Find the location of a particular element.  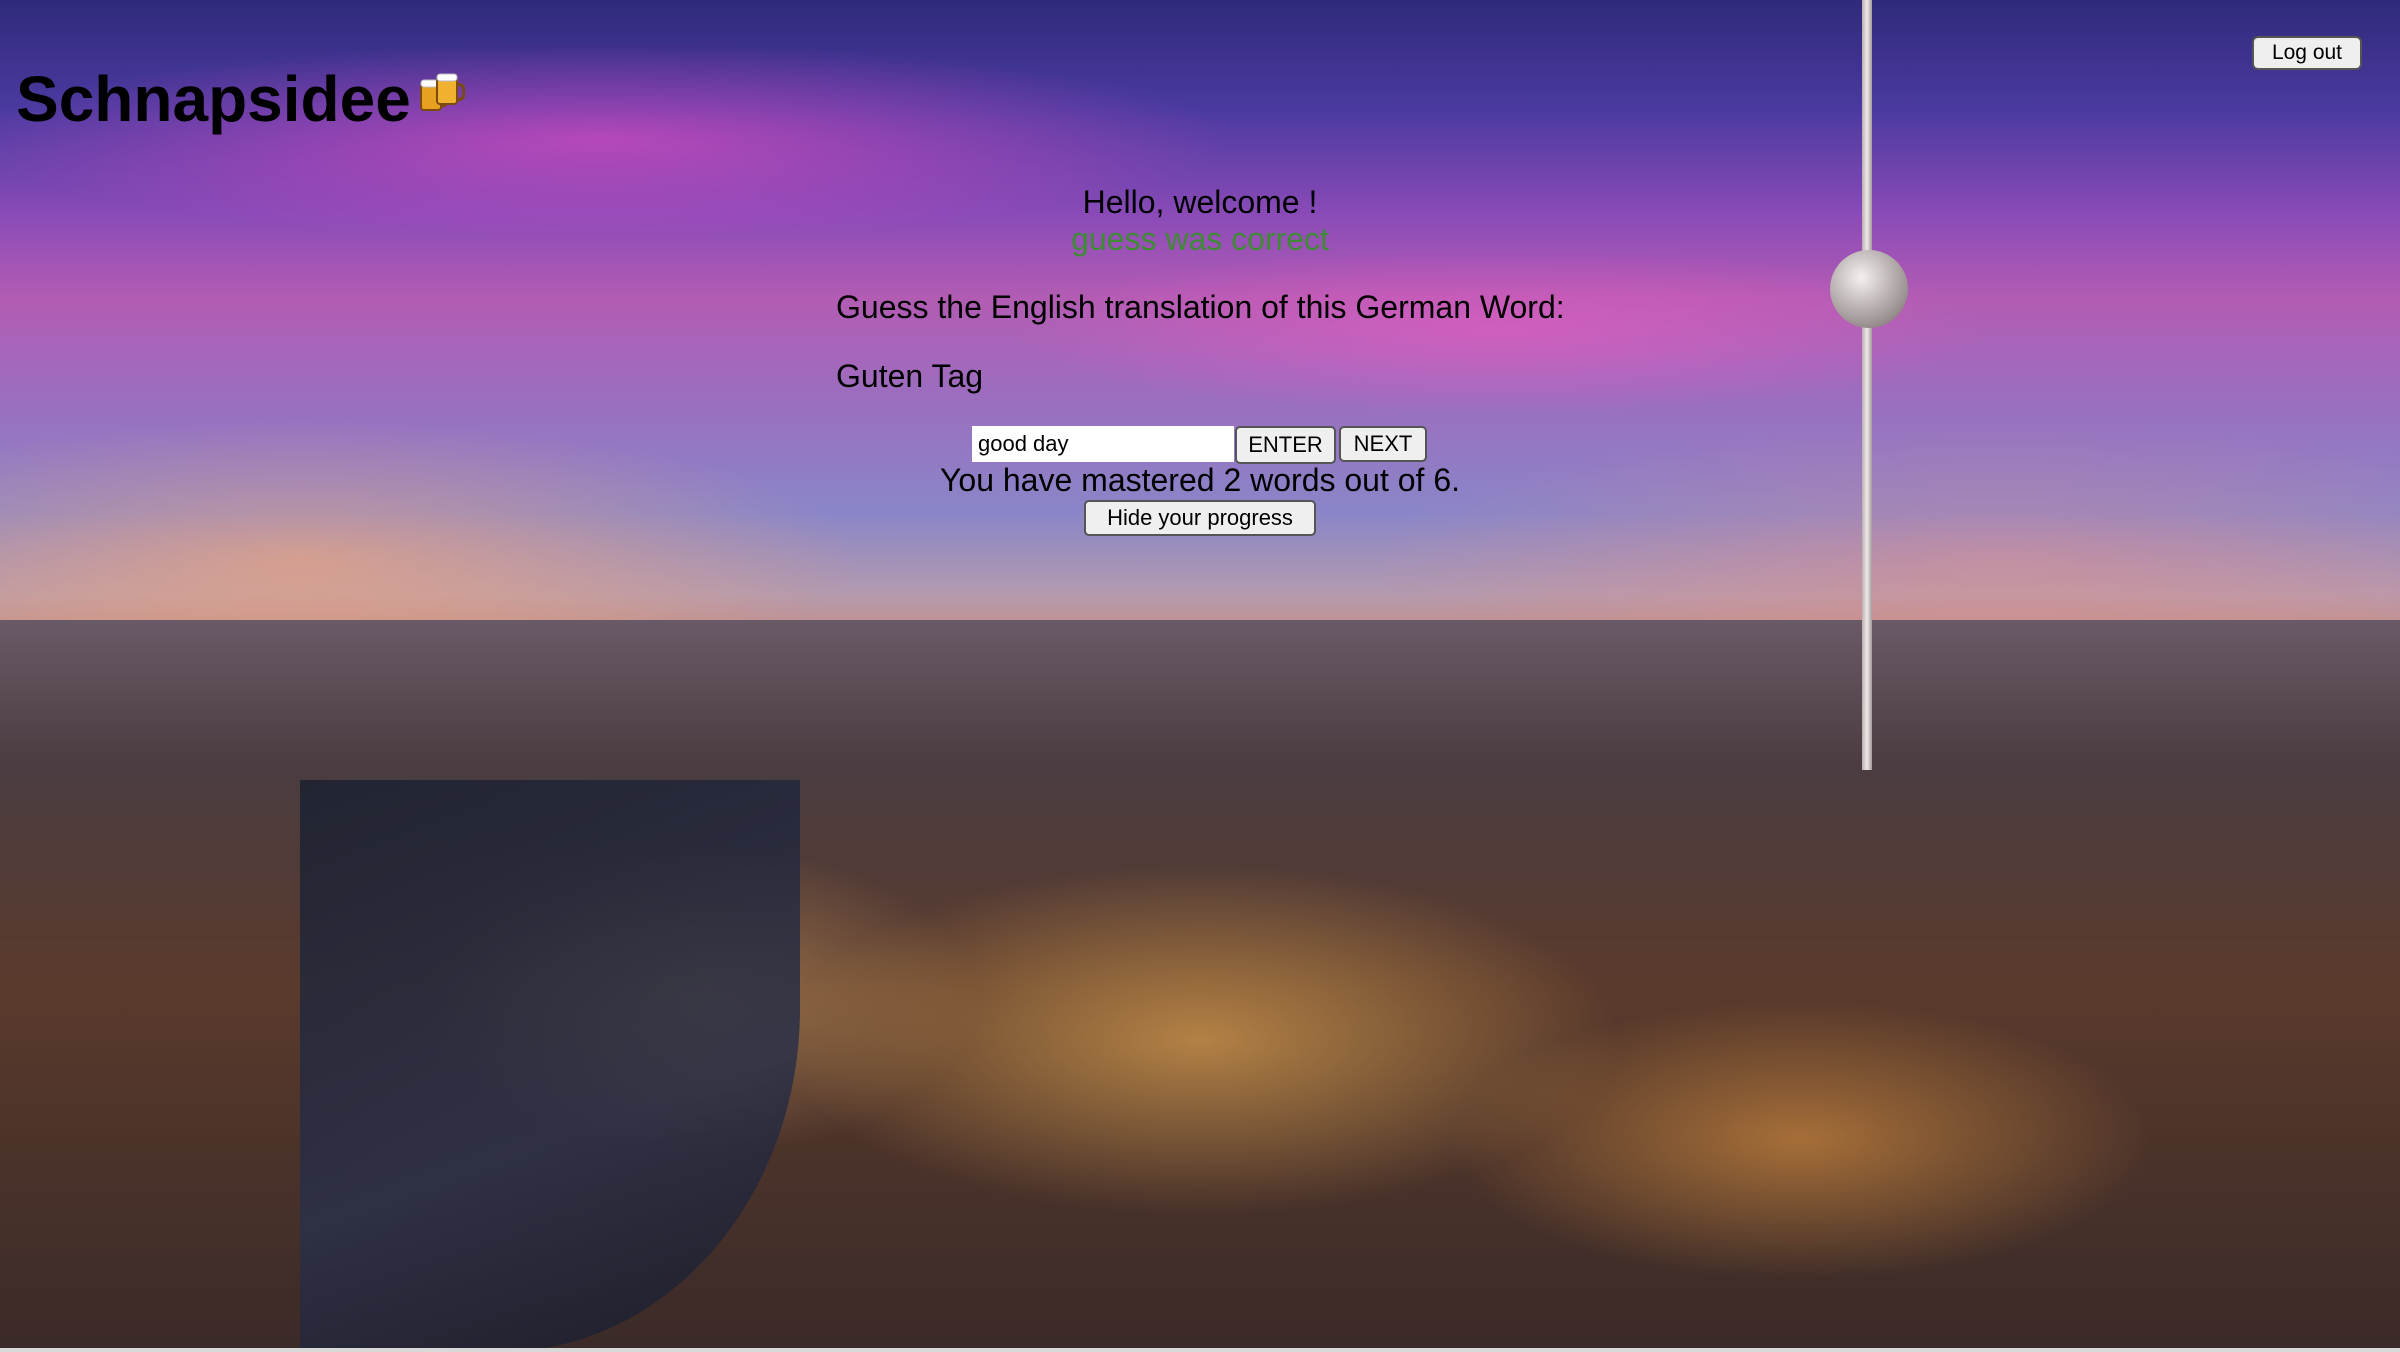

app-logo: Schnapsidee is located at coordinates (240, 99).